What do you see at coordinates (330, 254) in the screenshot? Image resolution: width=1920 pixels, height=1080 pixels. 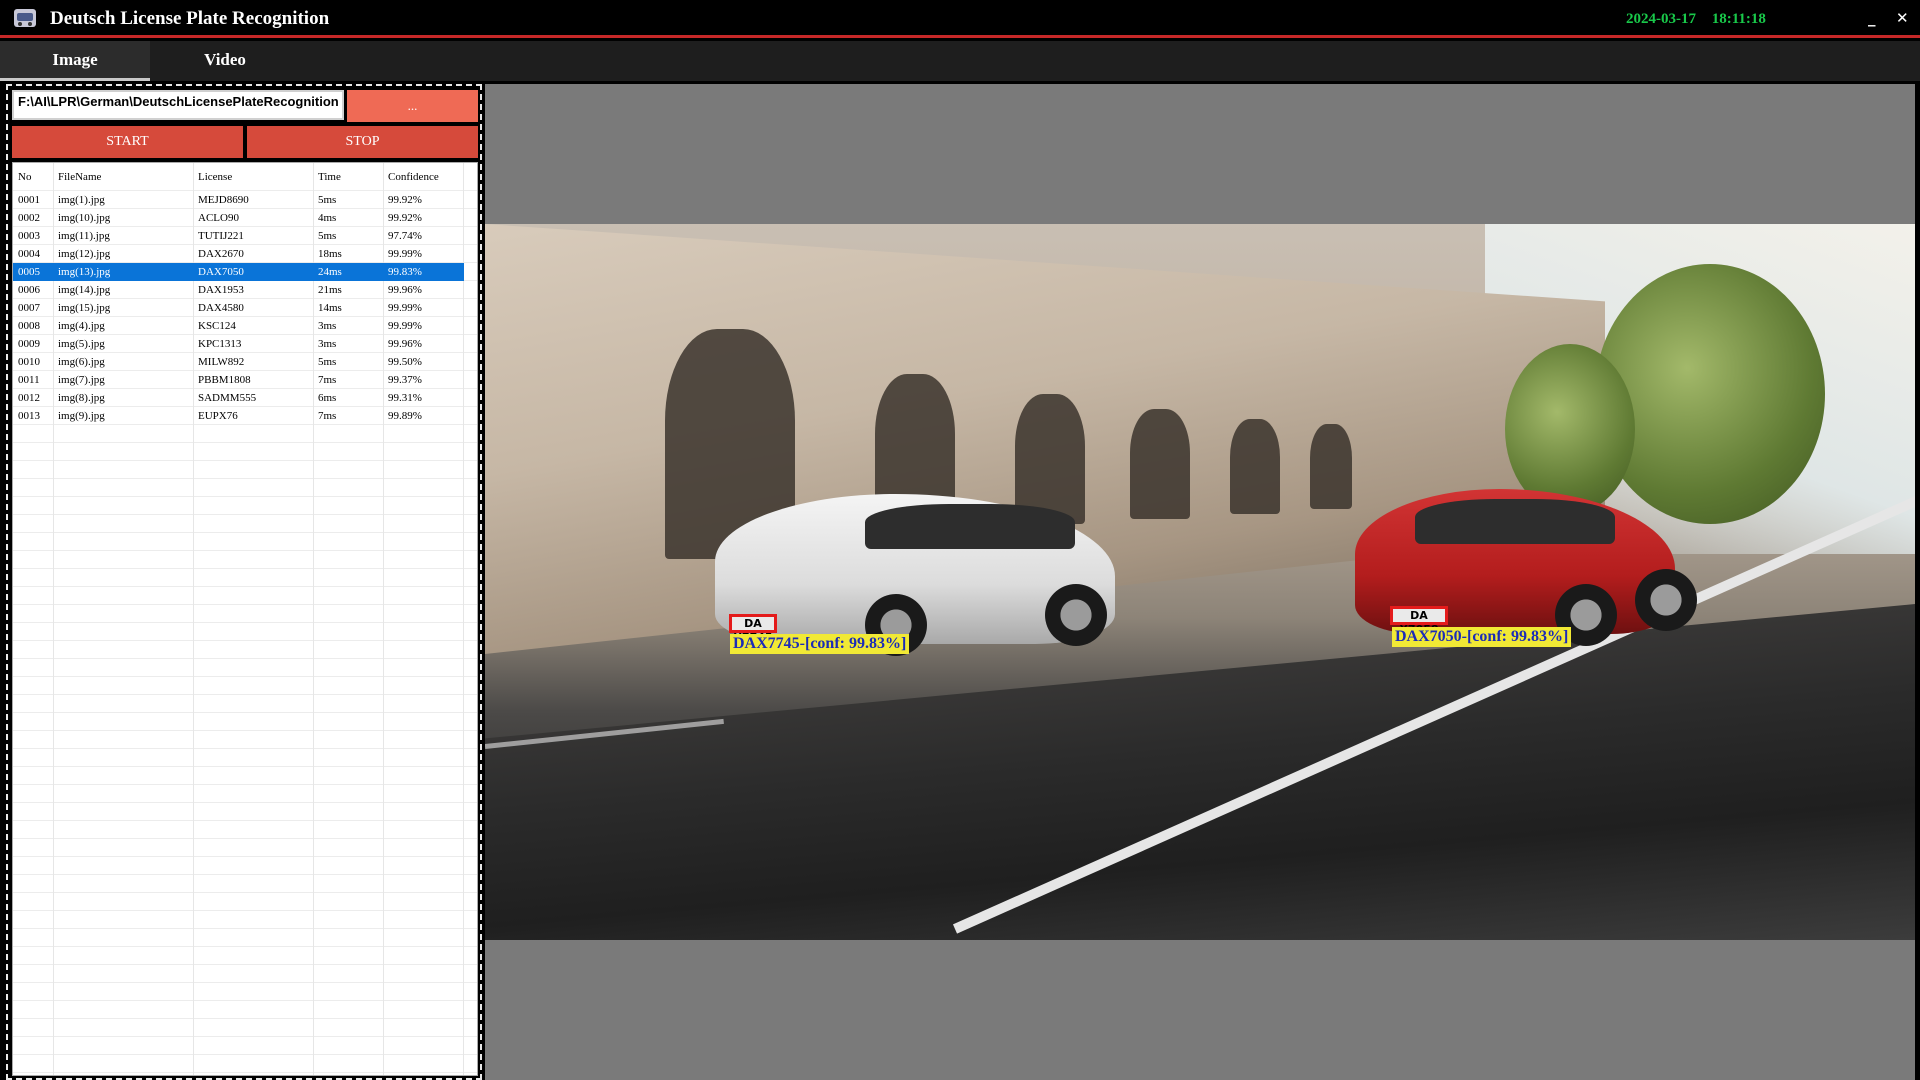 I see `cell-time: 18ms` at bounding box center [330, 254].